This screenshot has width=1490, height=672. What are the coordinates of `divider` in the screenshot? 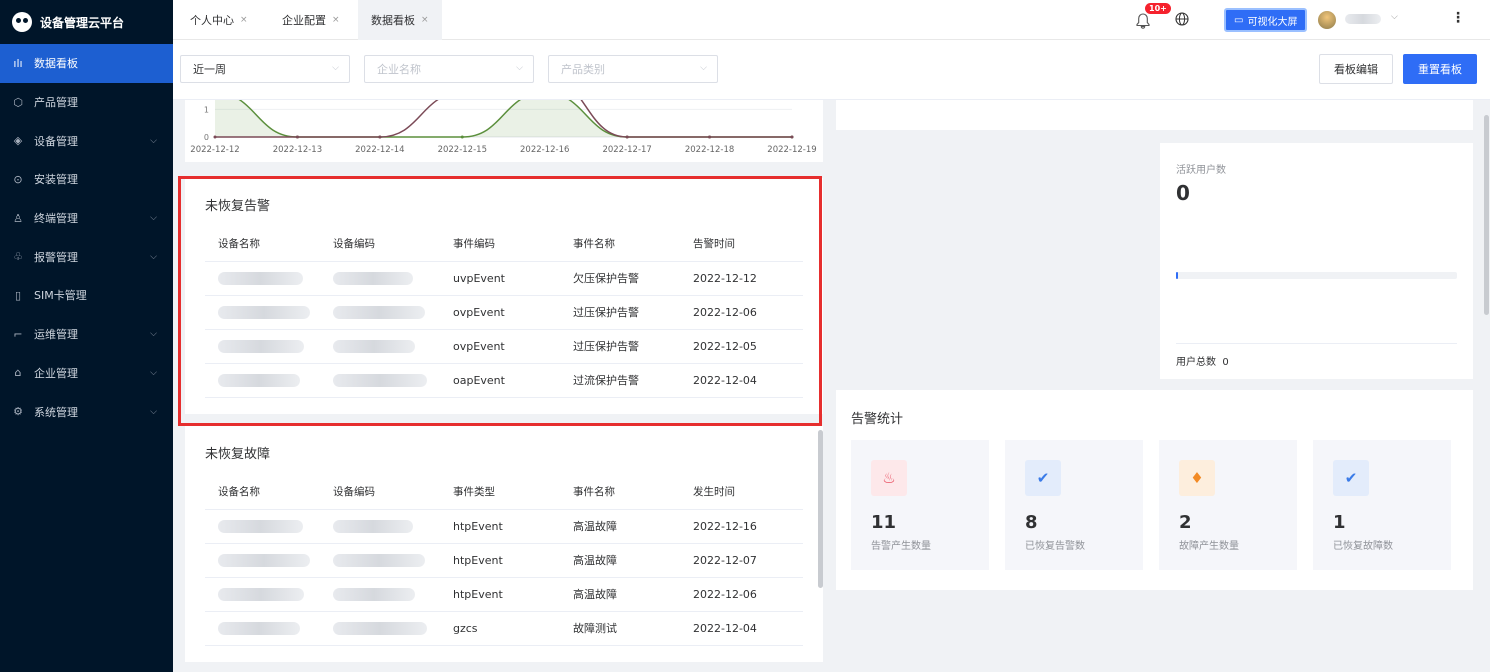 It's located at (1316, 343).